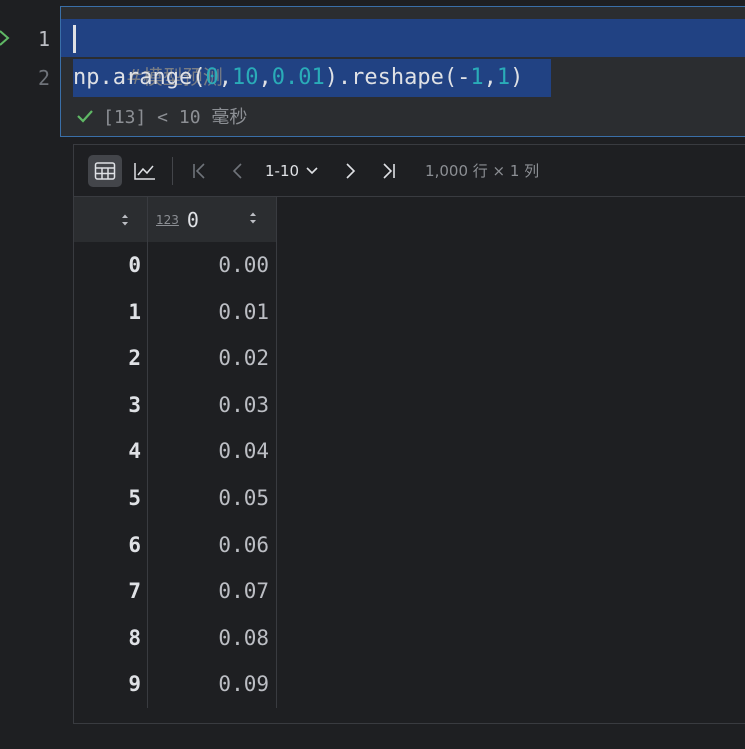  I want to click on table-icon, so click(105, 170).